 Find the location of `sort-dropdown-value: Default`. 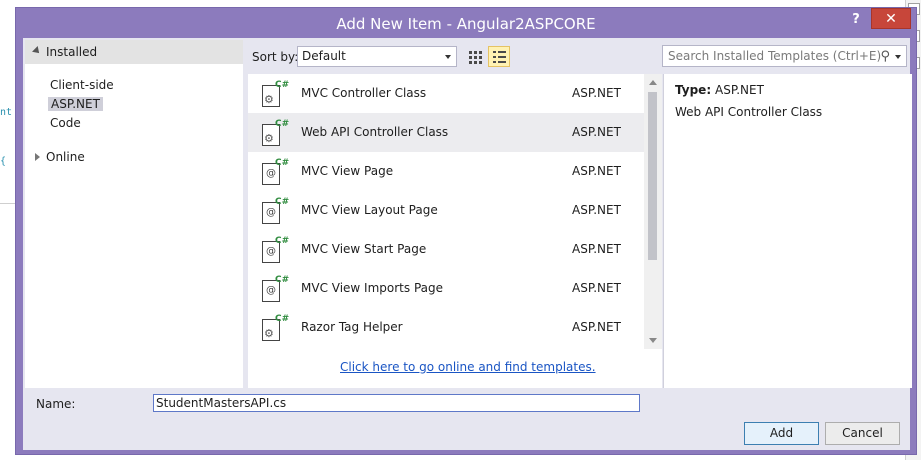

sort-dropdown-value: Default is located at coordinates (324, 56).